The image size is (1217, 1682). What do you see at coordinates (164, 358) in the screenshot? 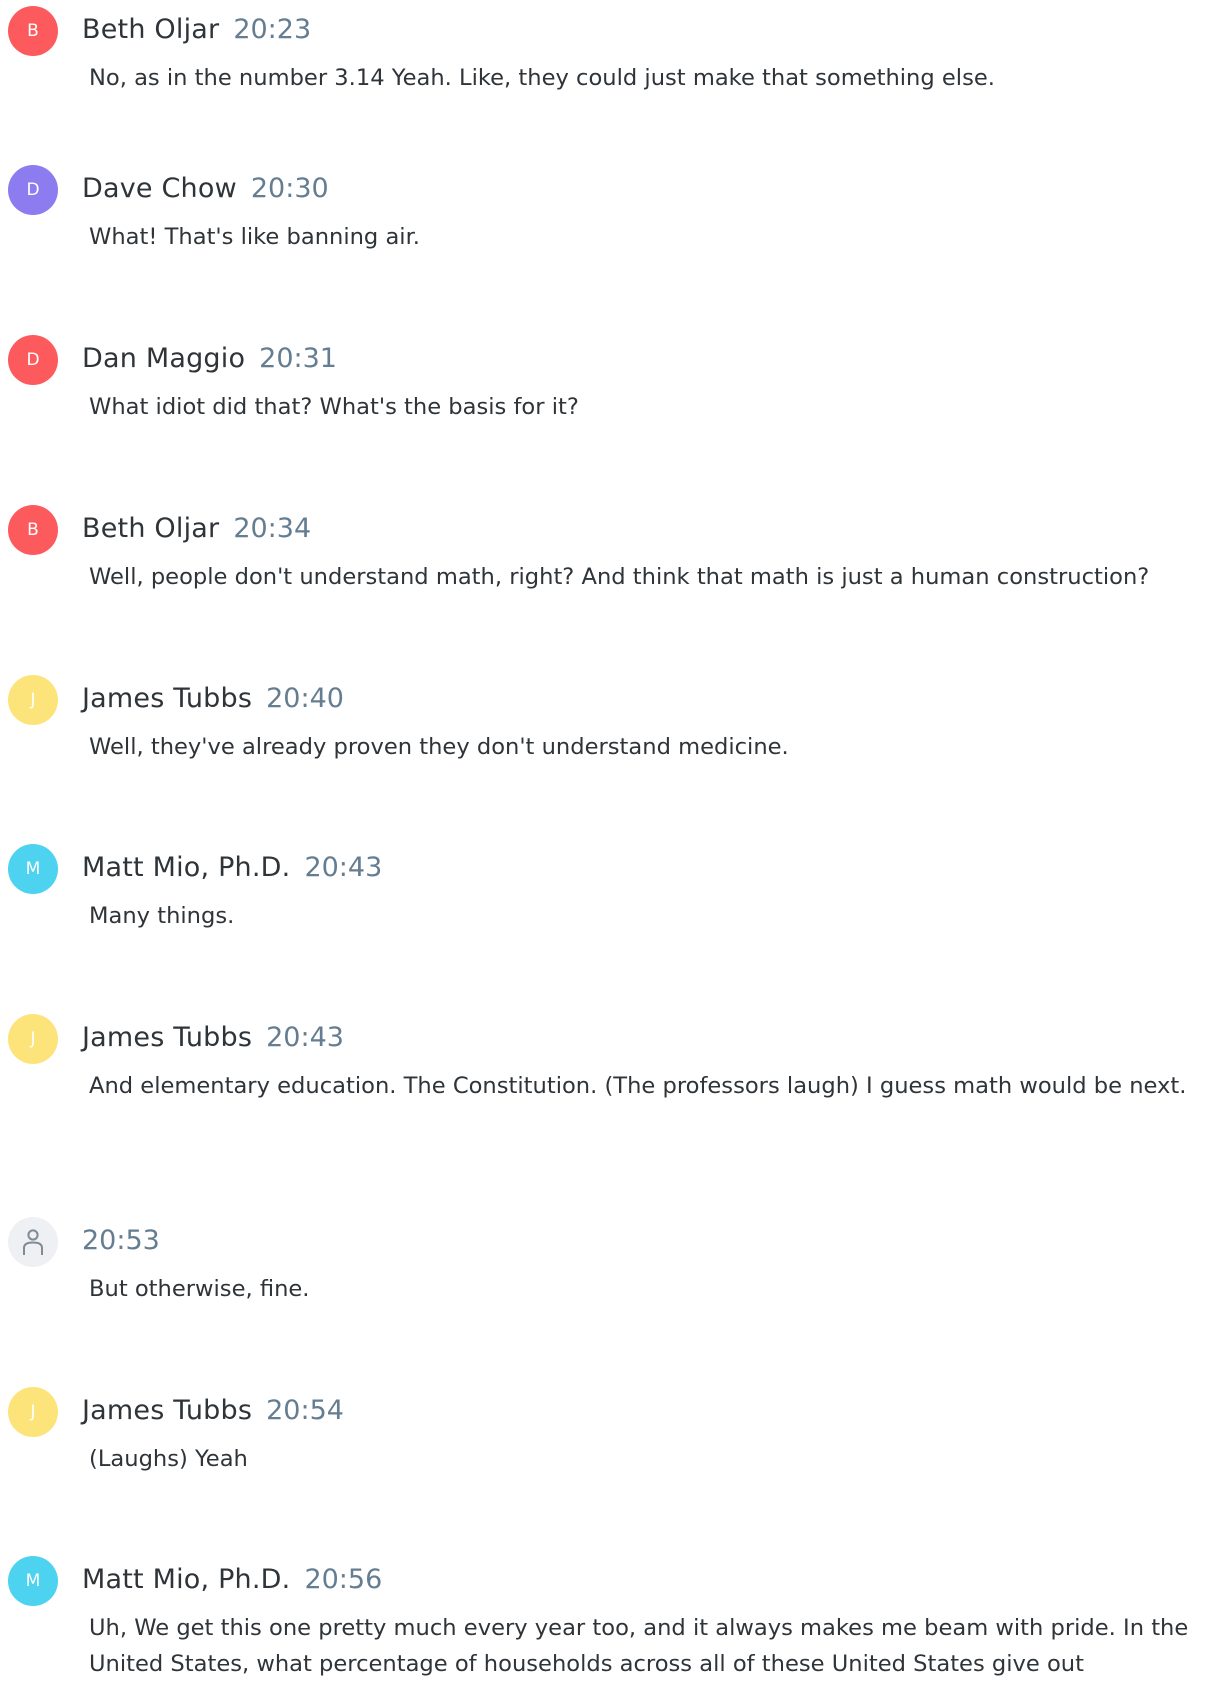
I see `speaker-name: Dan Maggio` at bounding box center [164, 358].